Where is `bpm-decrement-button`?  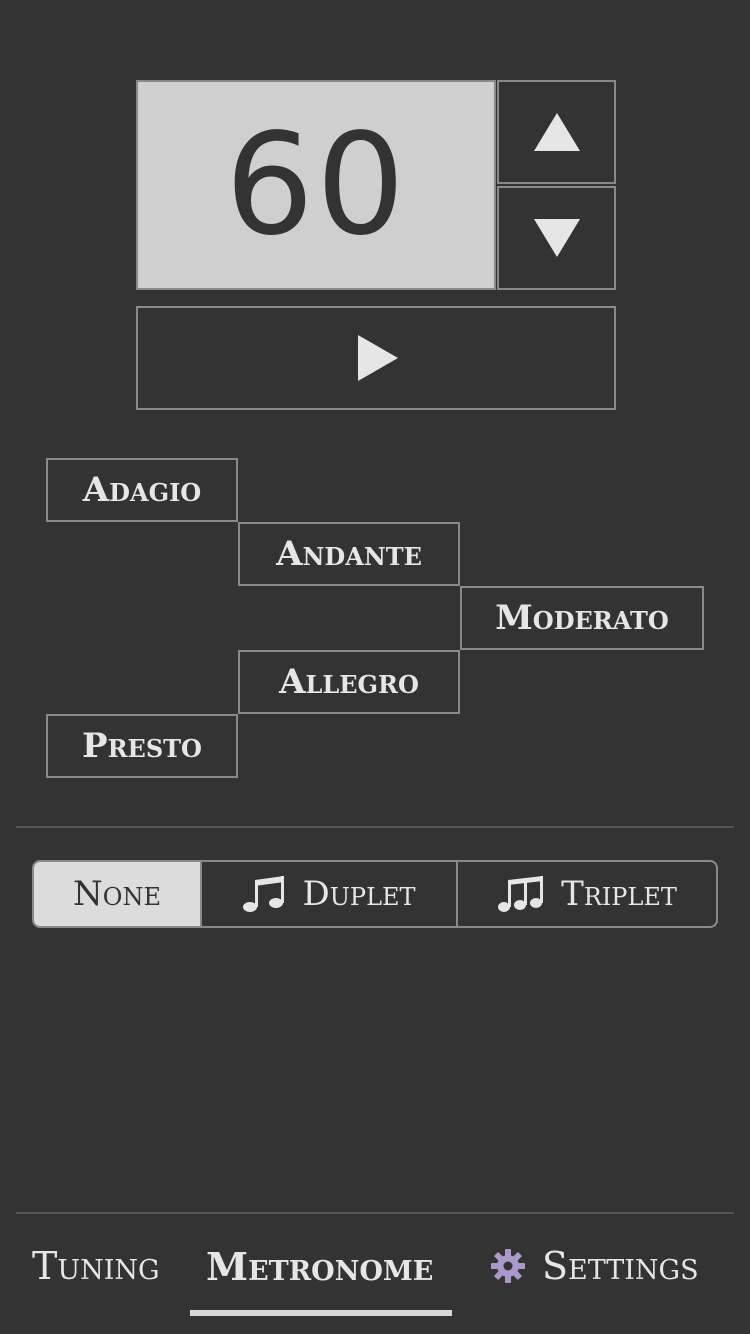
bpm-decrement-button is located at coordinates (556, 238).